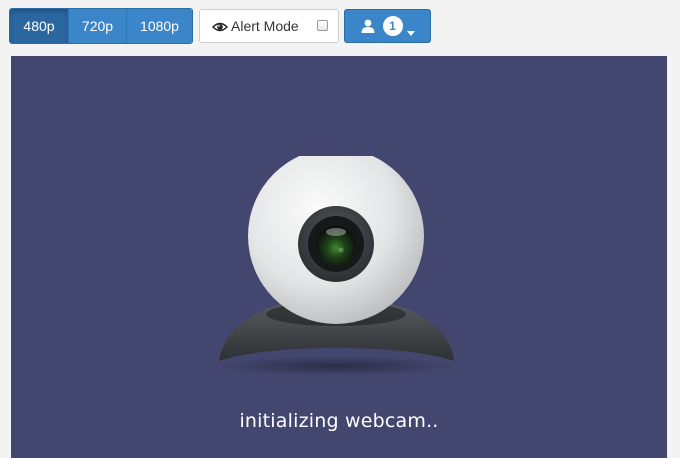  I want to click on alert-mode-toggle: Alert Mode, so click(269, 25).